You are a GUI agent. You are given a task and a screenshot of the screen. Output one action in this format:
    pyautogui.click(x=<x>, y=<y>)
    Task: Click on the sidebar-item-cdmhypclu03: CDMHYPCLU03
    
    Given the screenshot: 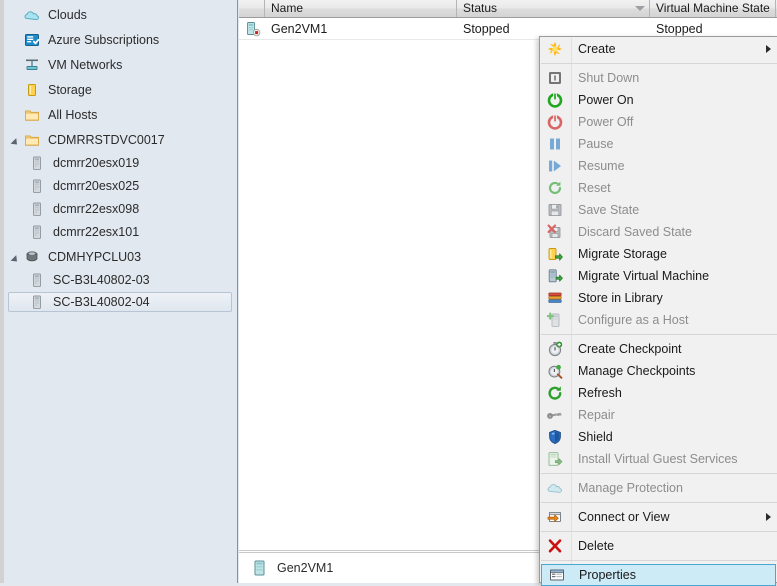 What is the action you would take?
    pyautogui.click(x=120, y=257)
    